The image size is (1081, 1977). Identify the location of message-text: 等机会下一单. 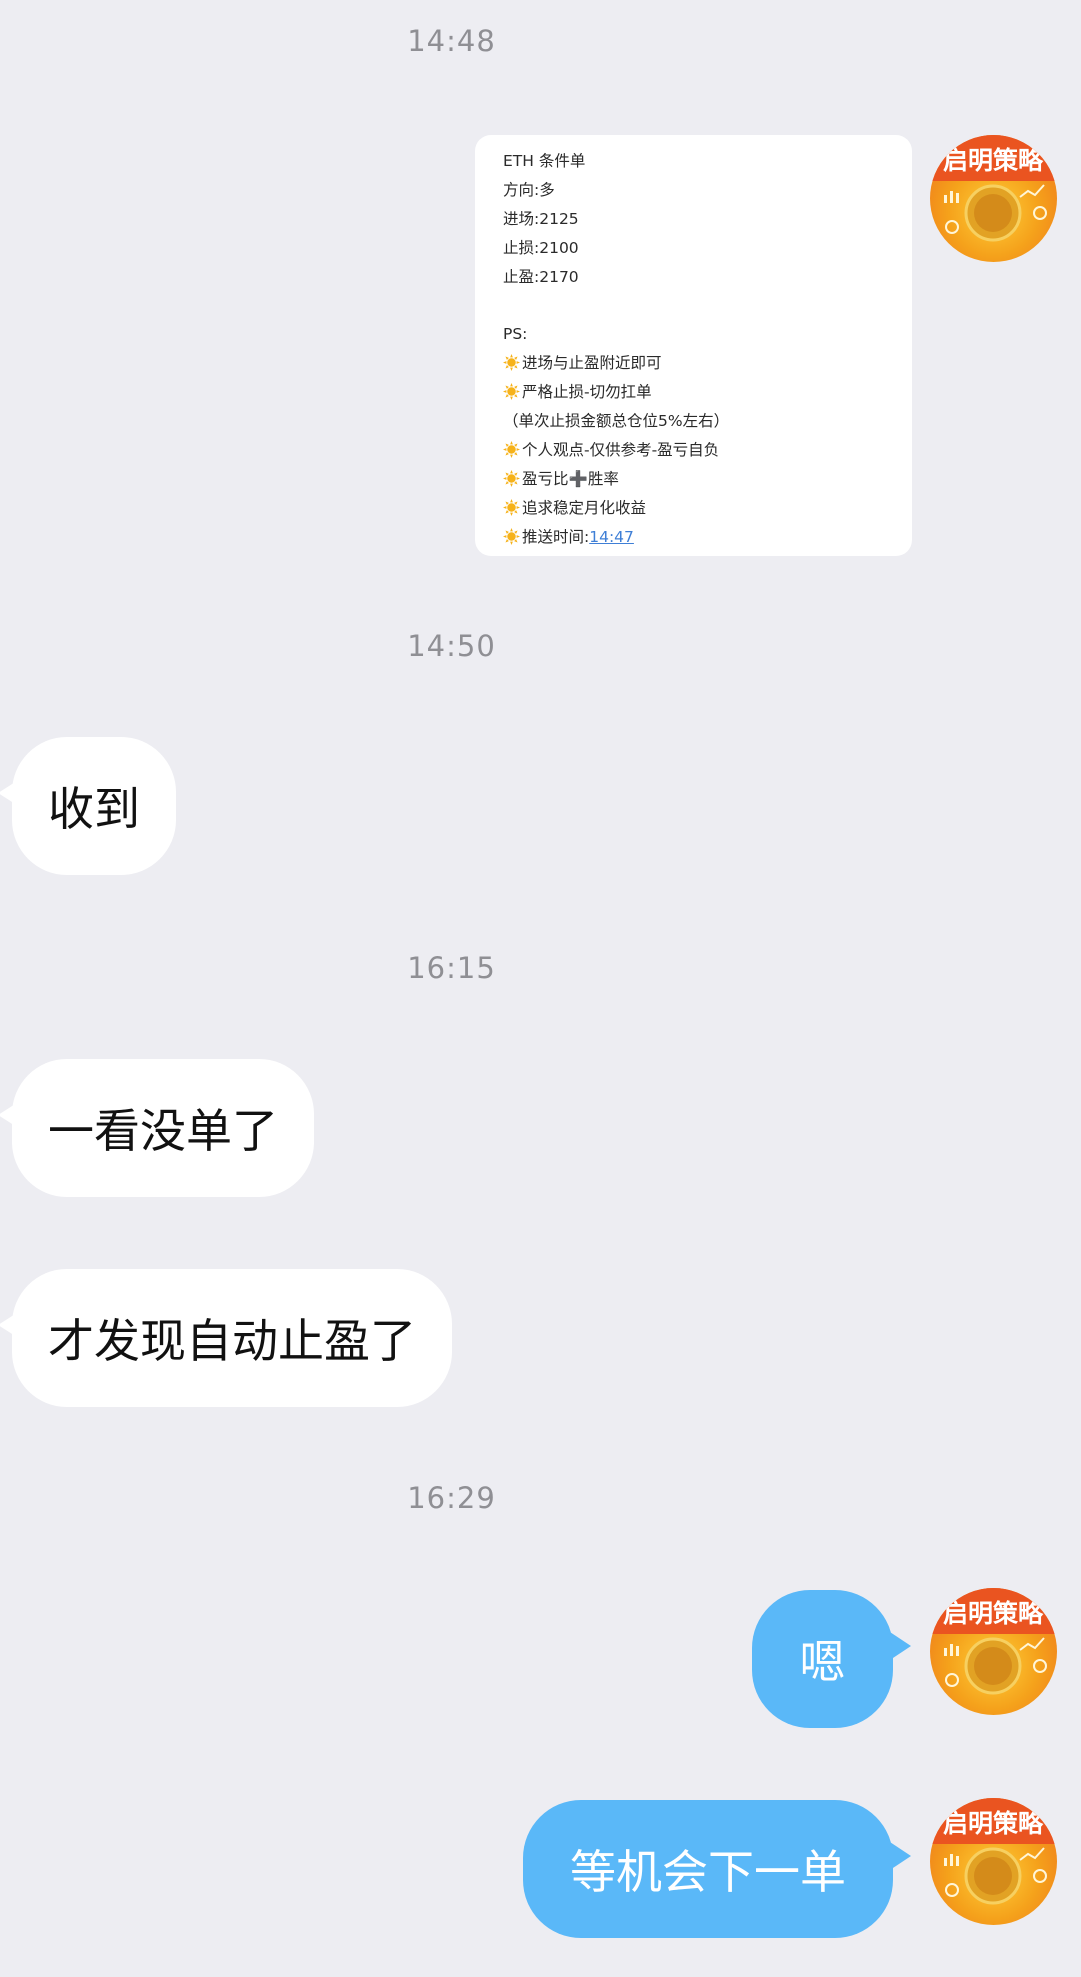
(708, 1872).